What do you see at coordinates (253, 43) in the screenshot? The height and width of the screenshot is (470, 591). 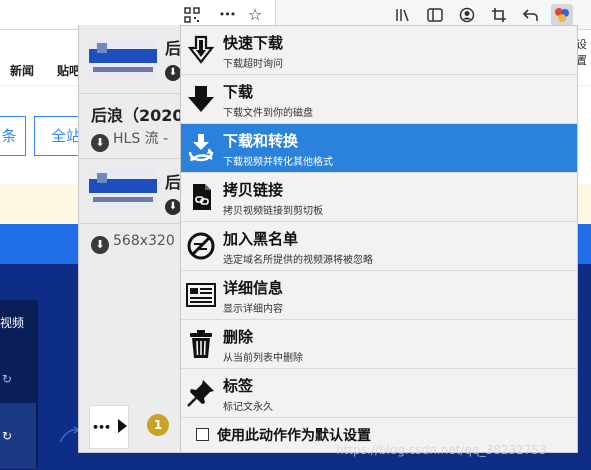 I see `action-label: 快速下载` at bounding box center [253, 43].